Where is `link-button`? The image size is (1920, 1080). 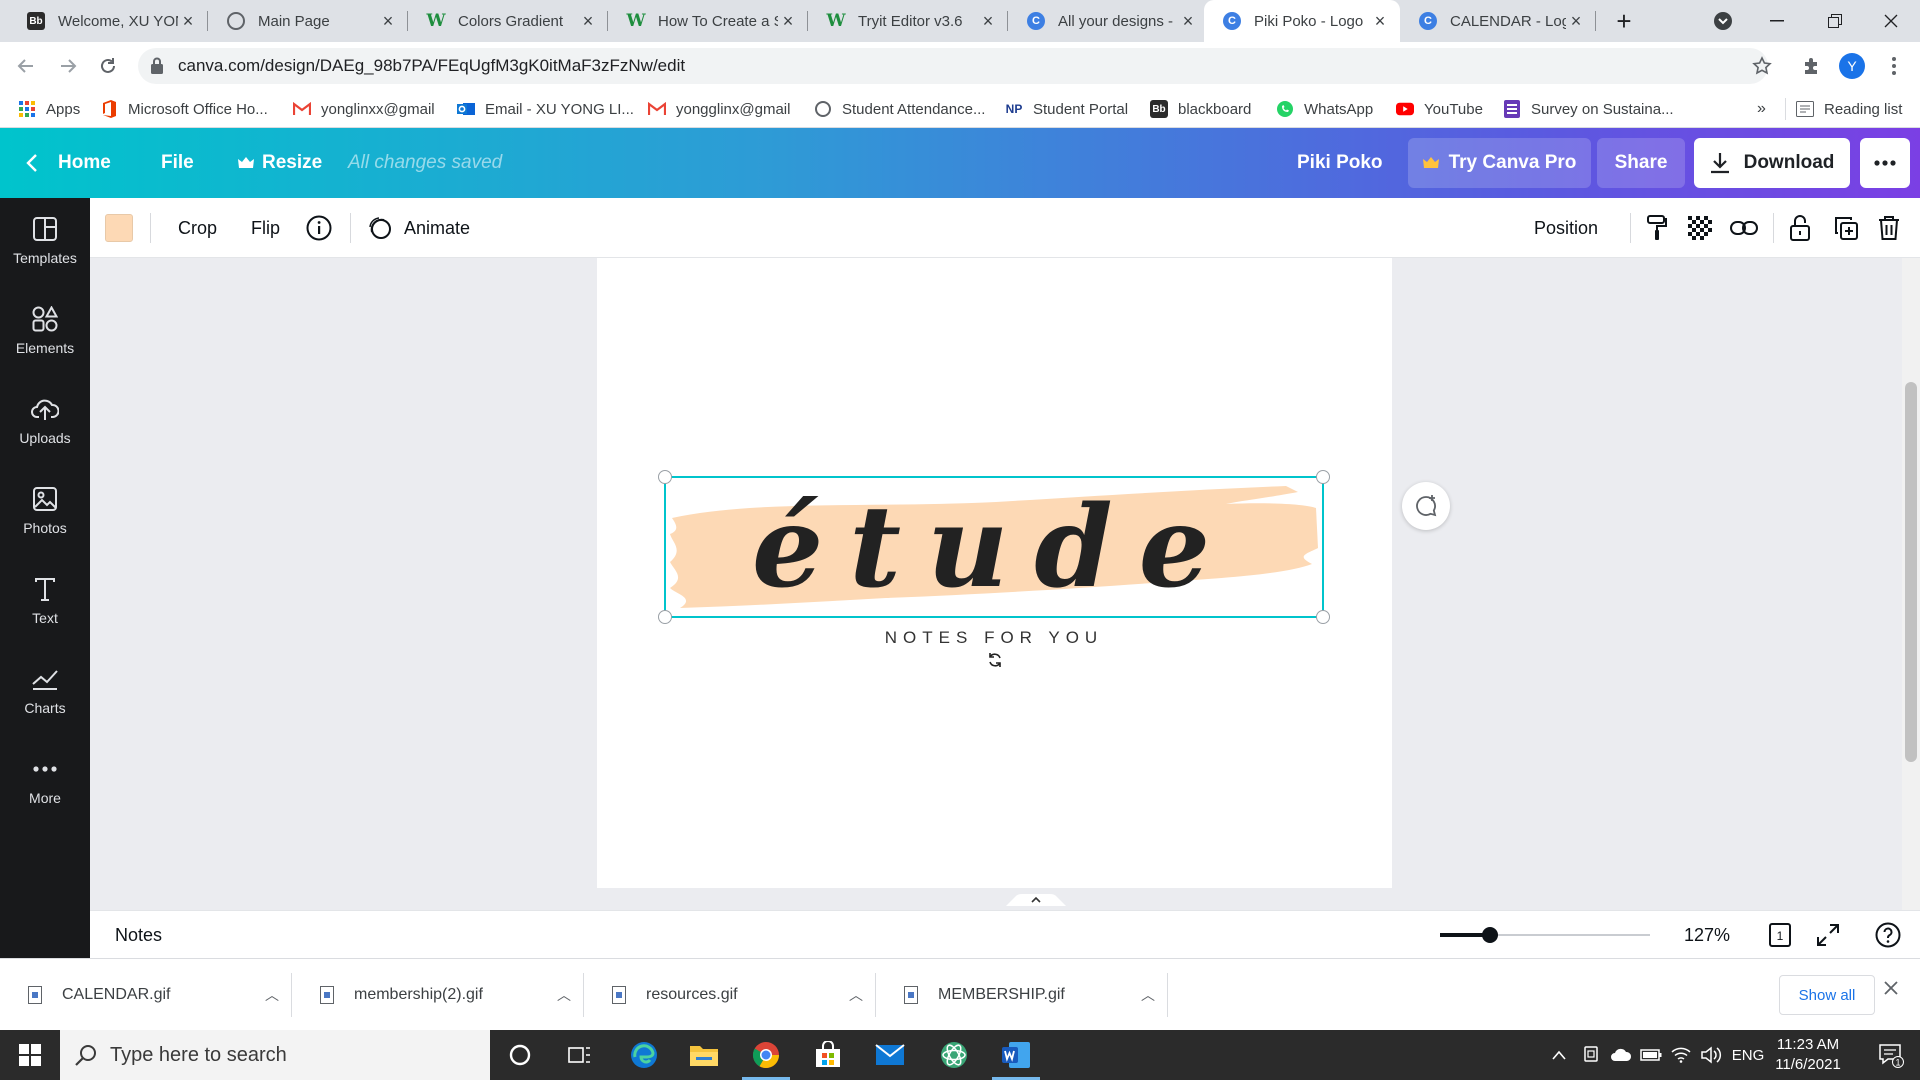 link-button is located at coordinates (1744, 228).